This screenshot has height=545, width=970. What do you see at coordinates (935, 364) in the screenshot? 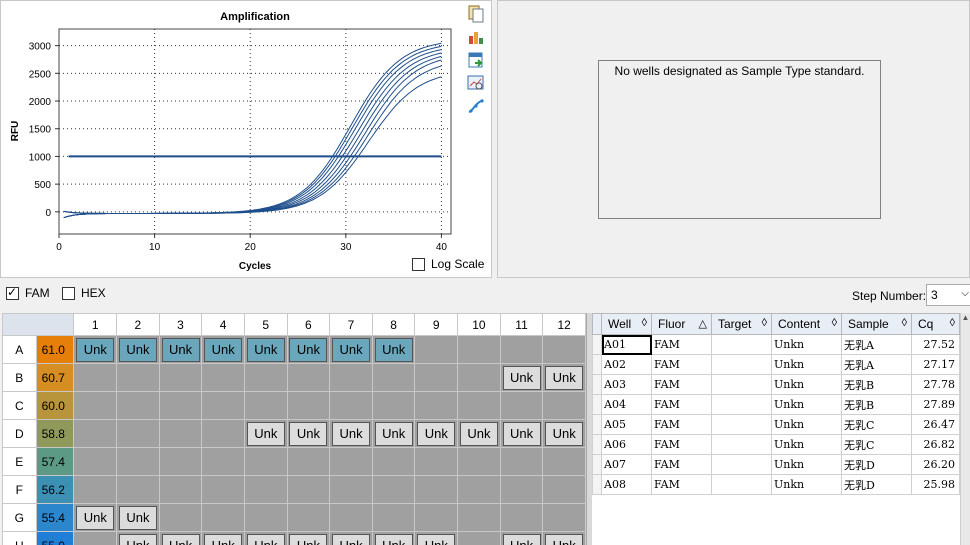
I see `cell-cq: 27.17` at bounding box center [935, 364].